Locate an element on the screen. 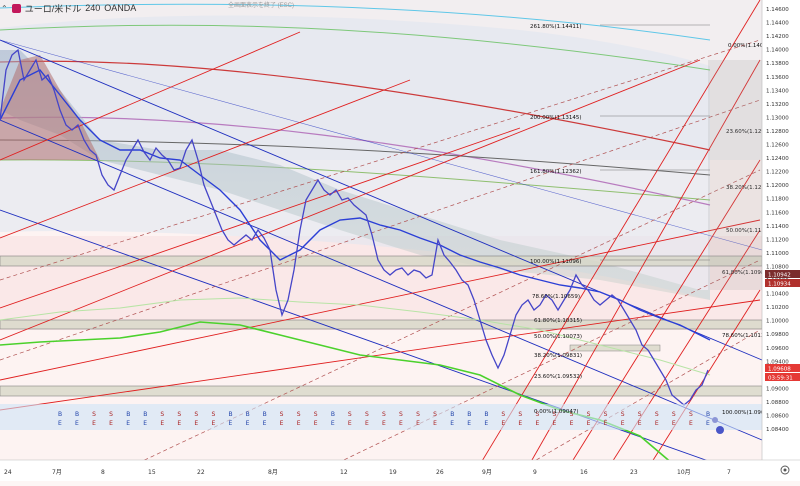 The height and width of the screenshot is (486, 800). time-label: 7月 is located at coordinates (57, 472).